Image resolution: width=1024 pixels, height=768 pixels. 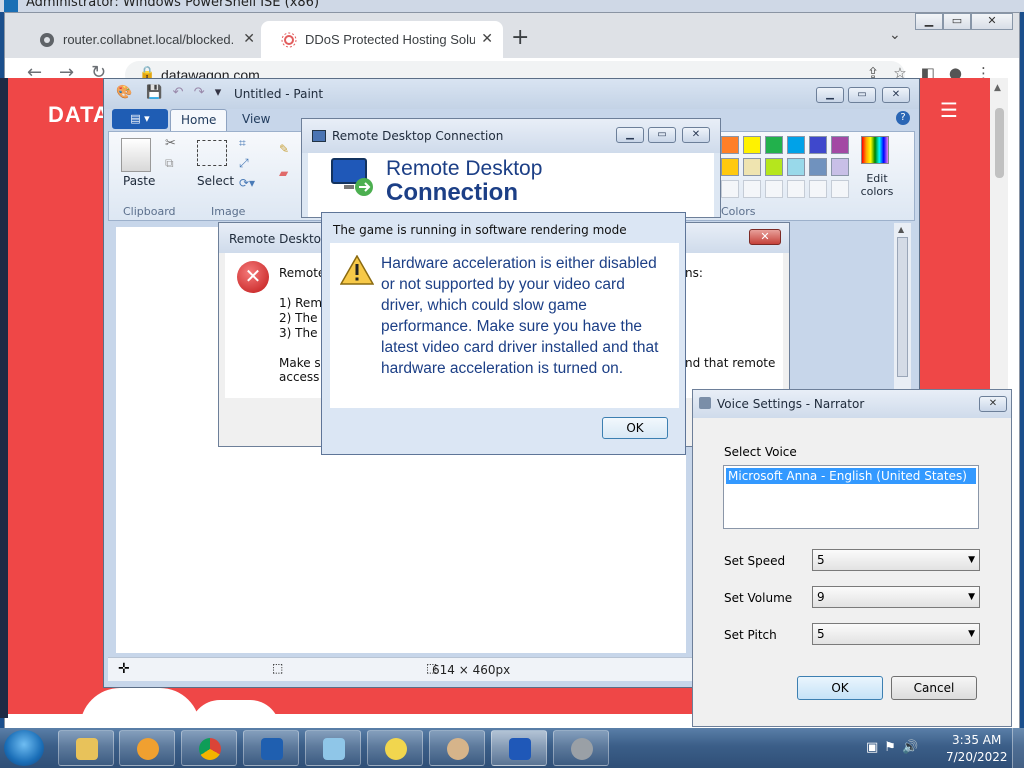 I want to click on tab-view: View, so click(x=256, y=120).